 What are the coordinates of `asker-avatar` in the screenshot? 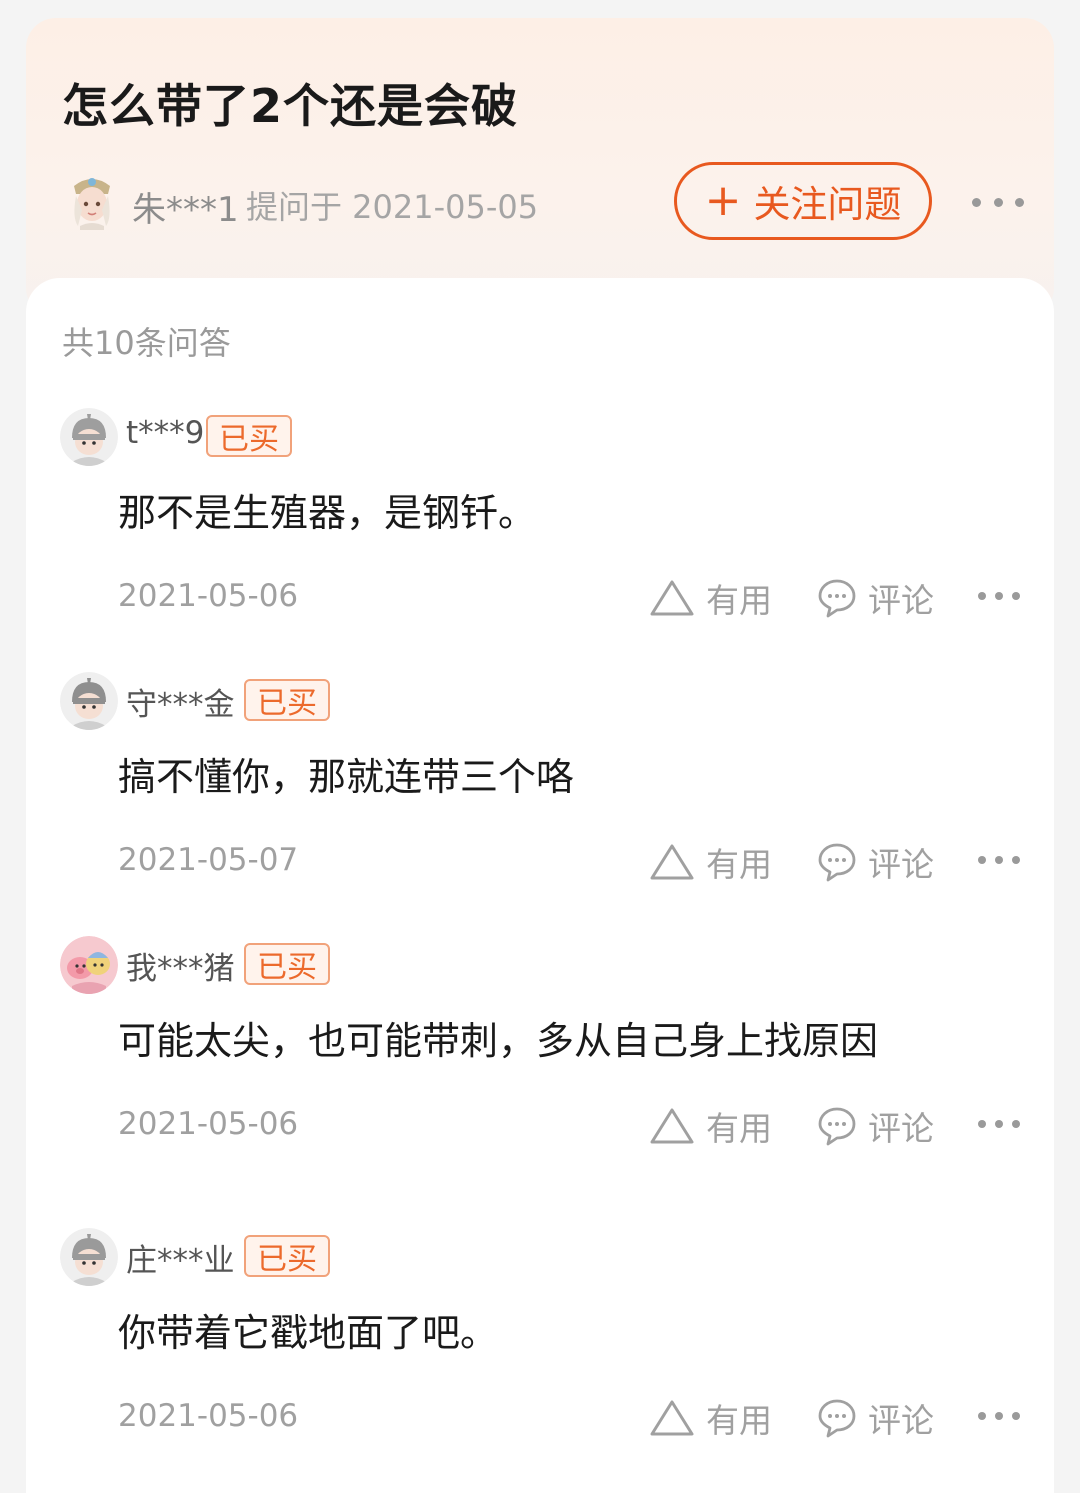 It's located at (92, 200).